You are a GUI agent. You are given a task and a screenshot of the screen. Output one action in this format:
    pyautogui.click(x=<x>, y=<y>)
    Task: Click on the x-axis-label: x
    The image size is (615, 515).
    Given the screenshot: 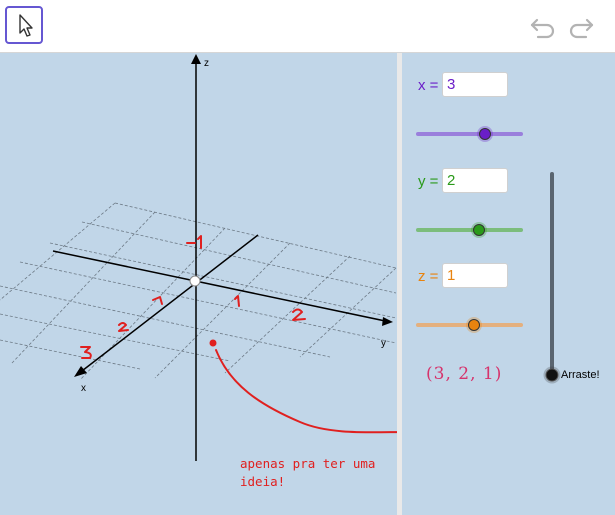 What is the action you would take?
    pyautogui.click(x=83, y=388)
    